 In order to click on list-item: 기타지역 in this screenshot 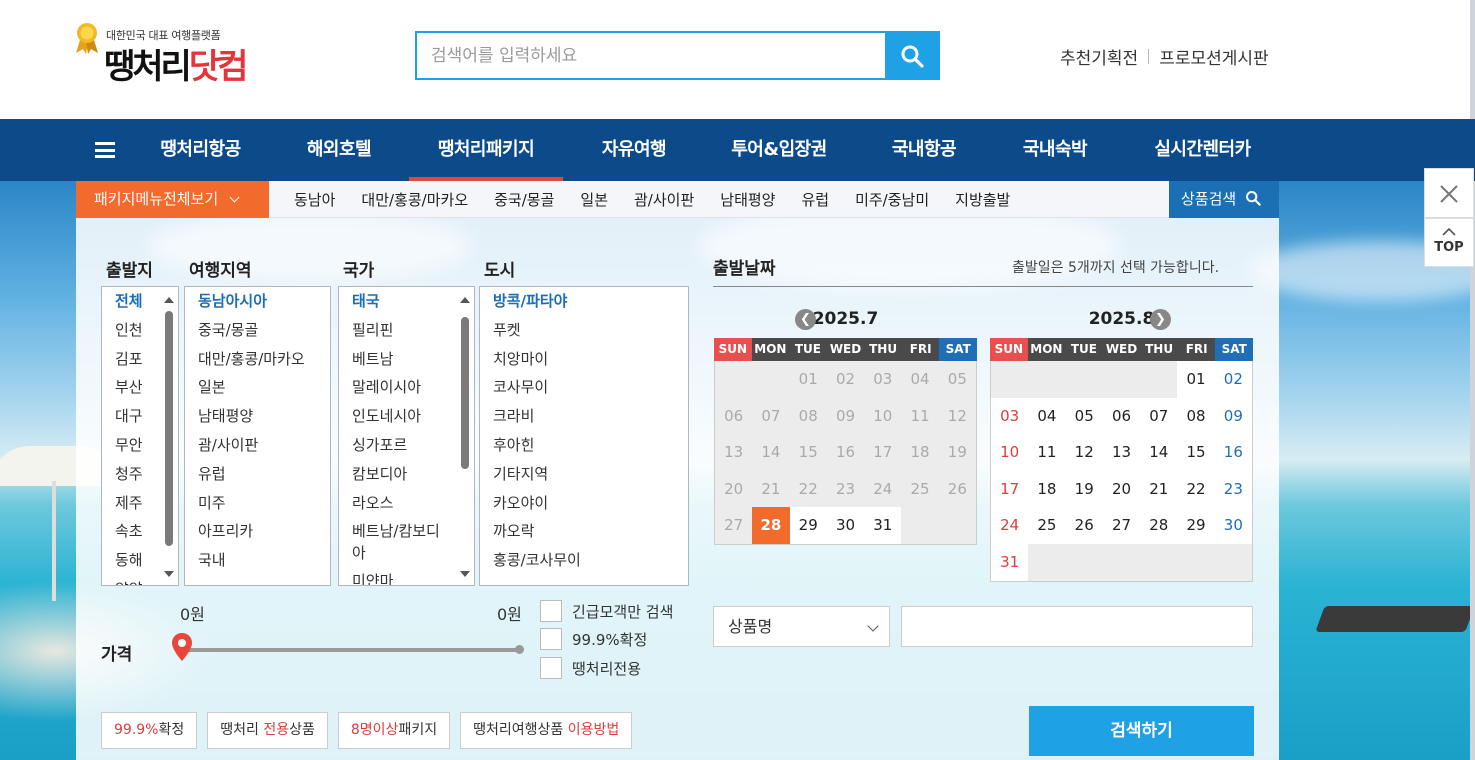, I will do `click(584, 474)`.